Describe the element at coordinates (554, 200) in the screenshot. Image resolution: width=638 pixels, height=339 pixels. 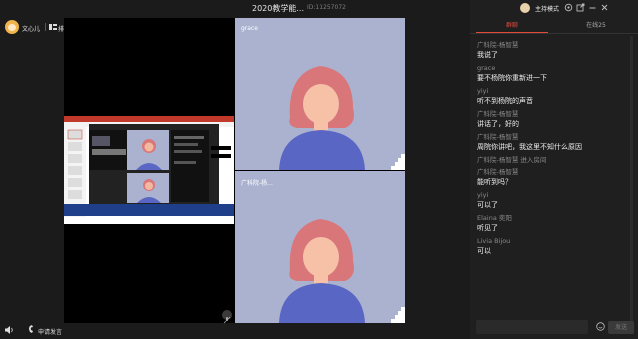
I see `chat-message: yiyi 可以了` at that location.